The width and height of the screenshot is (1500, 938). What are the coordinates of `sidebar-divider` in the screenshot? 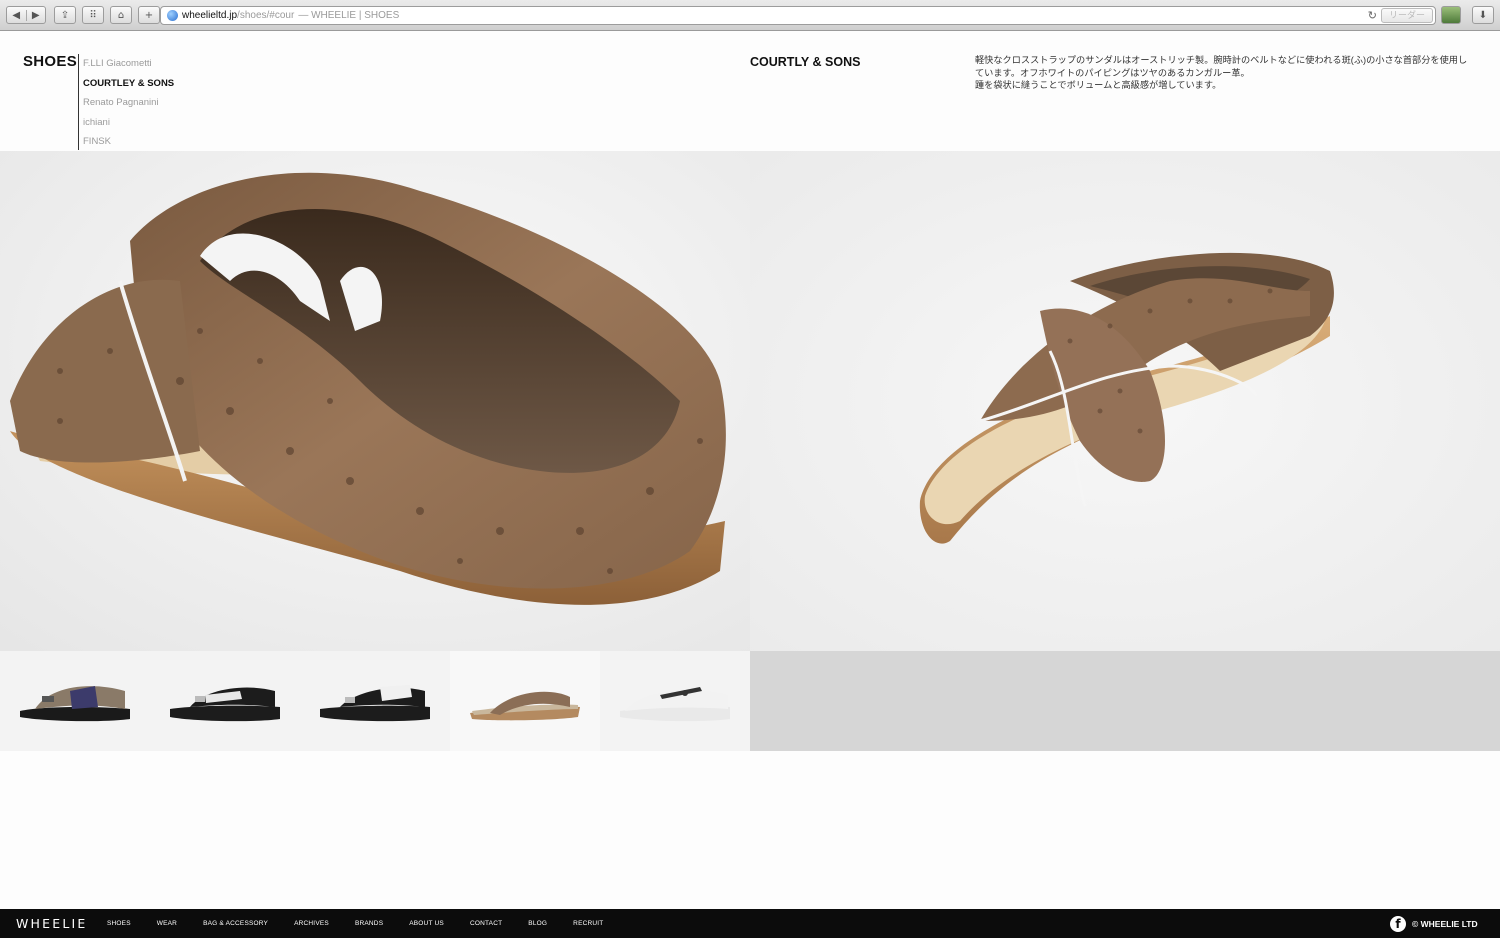 It's located at (78, 102).